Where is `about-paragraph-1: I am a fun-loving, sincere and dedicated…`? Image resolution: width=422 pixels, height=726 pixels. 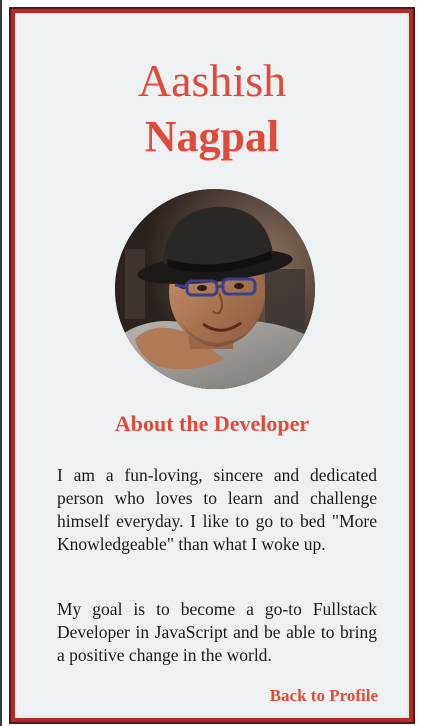 about-paragraph-1: I am a fun-loving, sincere and dedicated… is located at coordinates (217, 509).